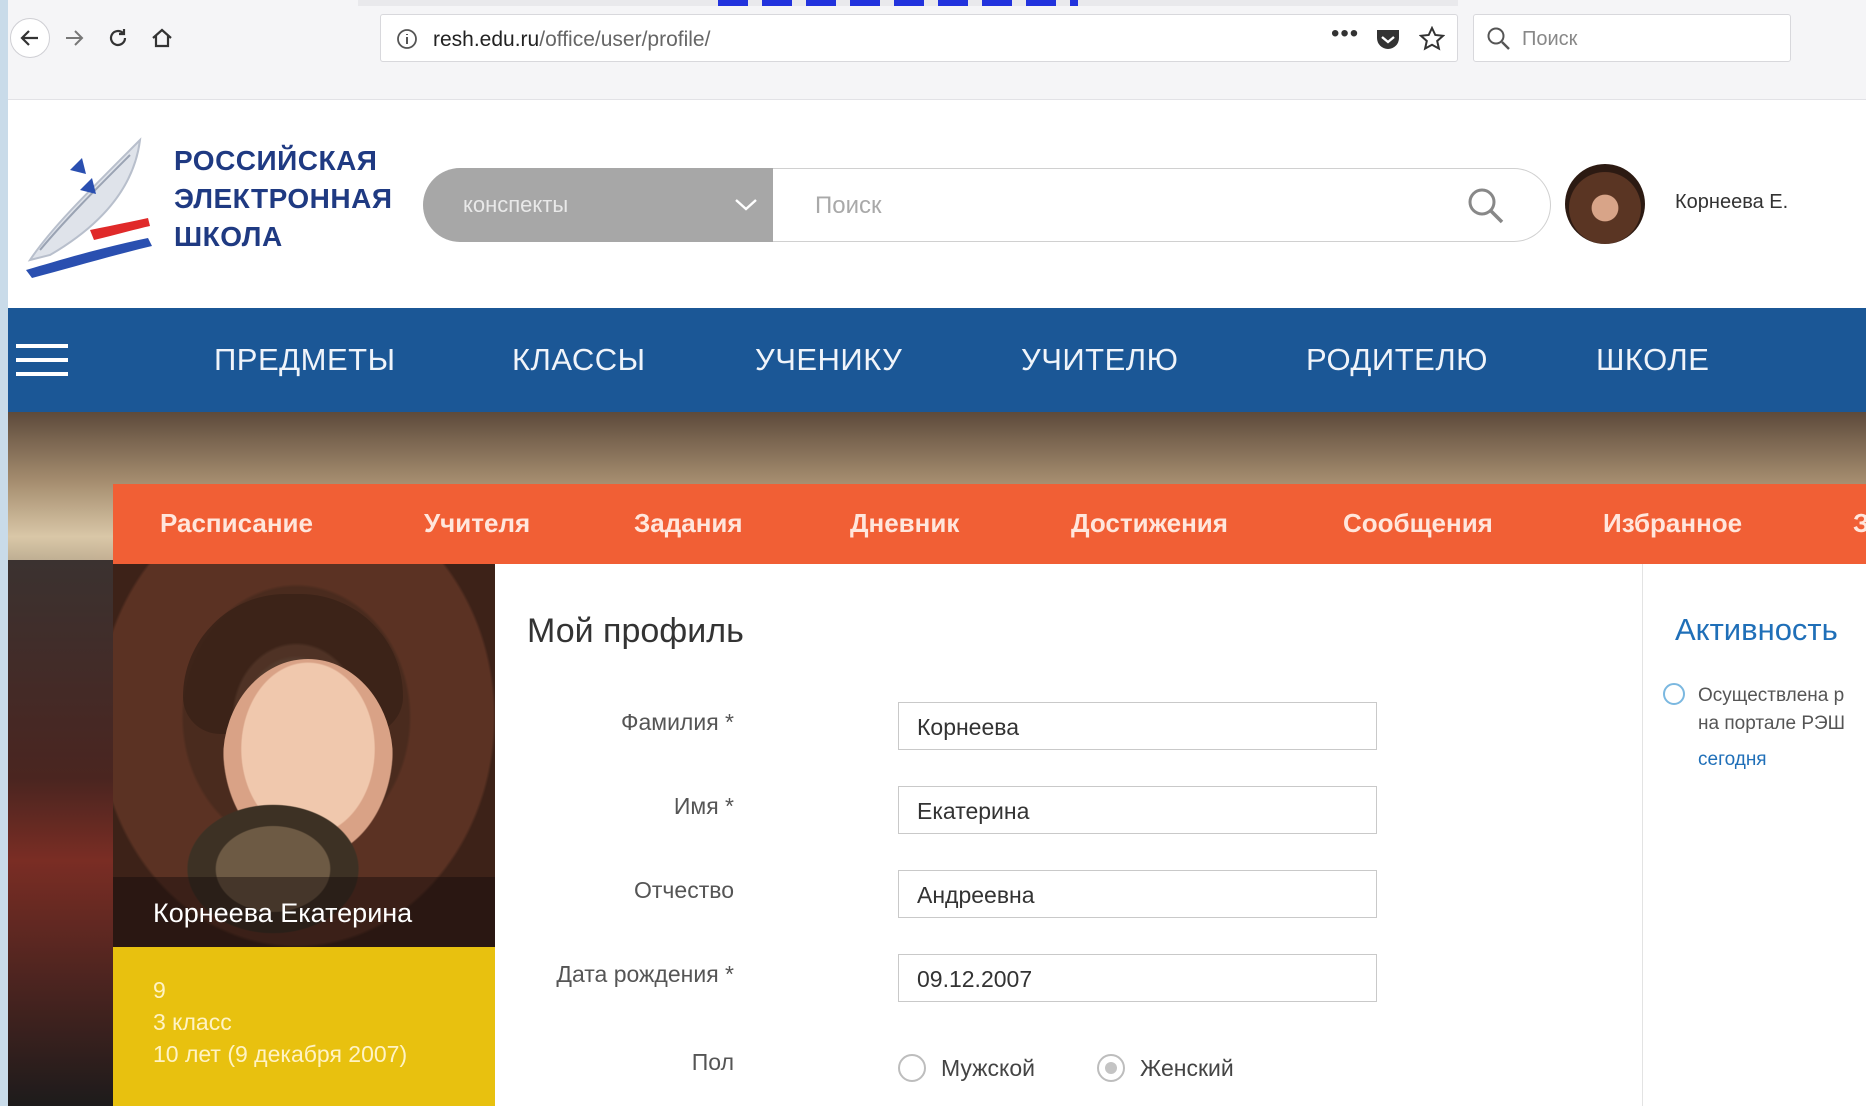  I want to click on user-name-link: Корнеева Е., so click(1731, 202).